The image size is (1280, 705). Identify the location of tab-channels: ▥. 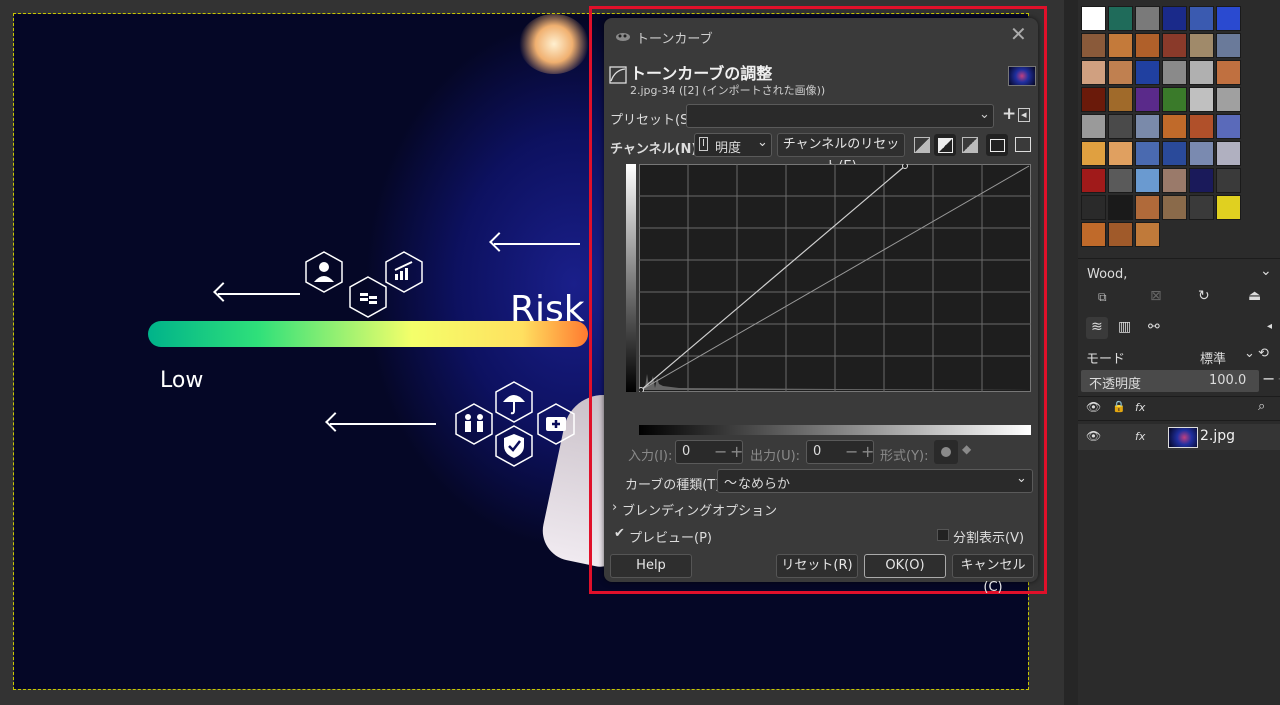
(1124, 327).